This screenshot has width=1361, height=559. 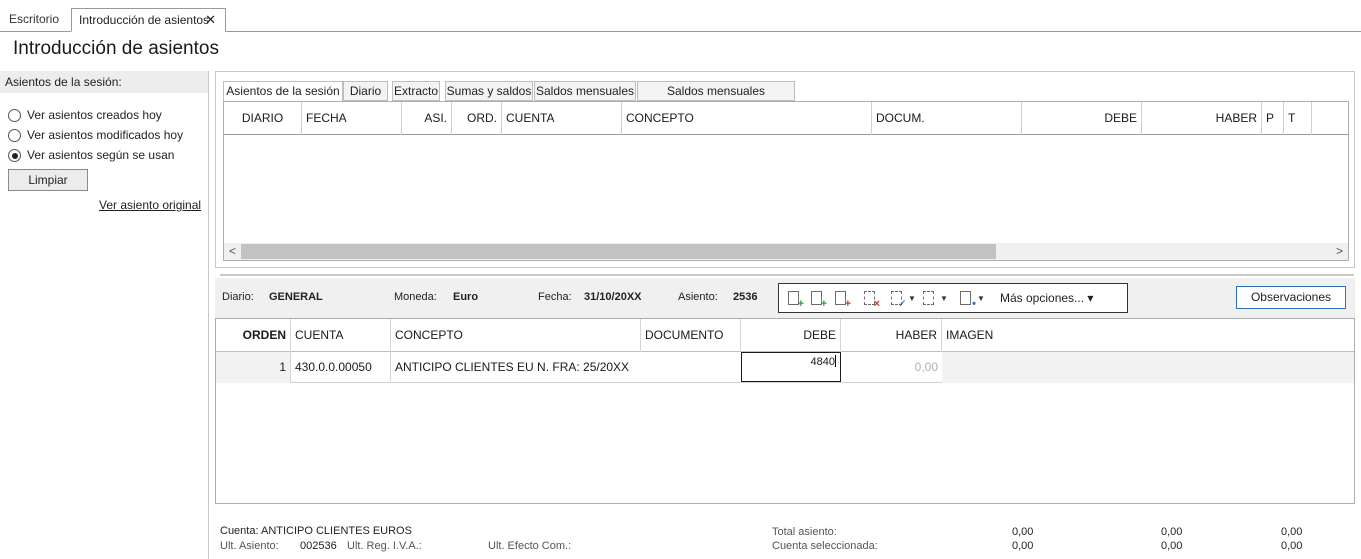 I want to click on close-icon: ✕, so click(x=210, y=20).